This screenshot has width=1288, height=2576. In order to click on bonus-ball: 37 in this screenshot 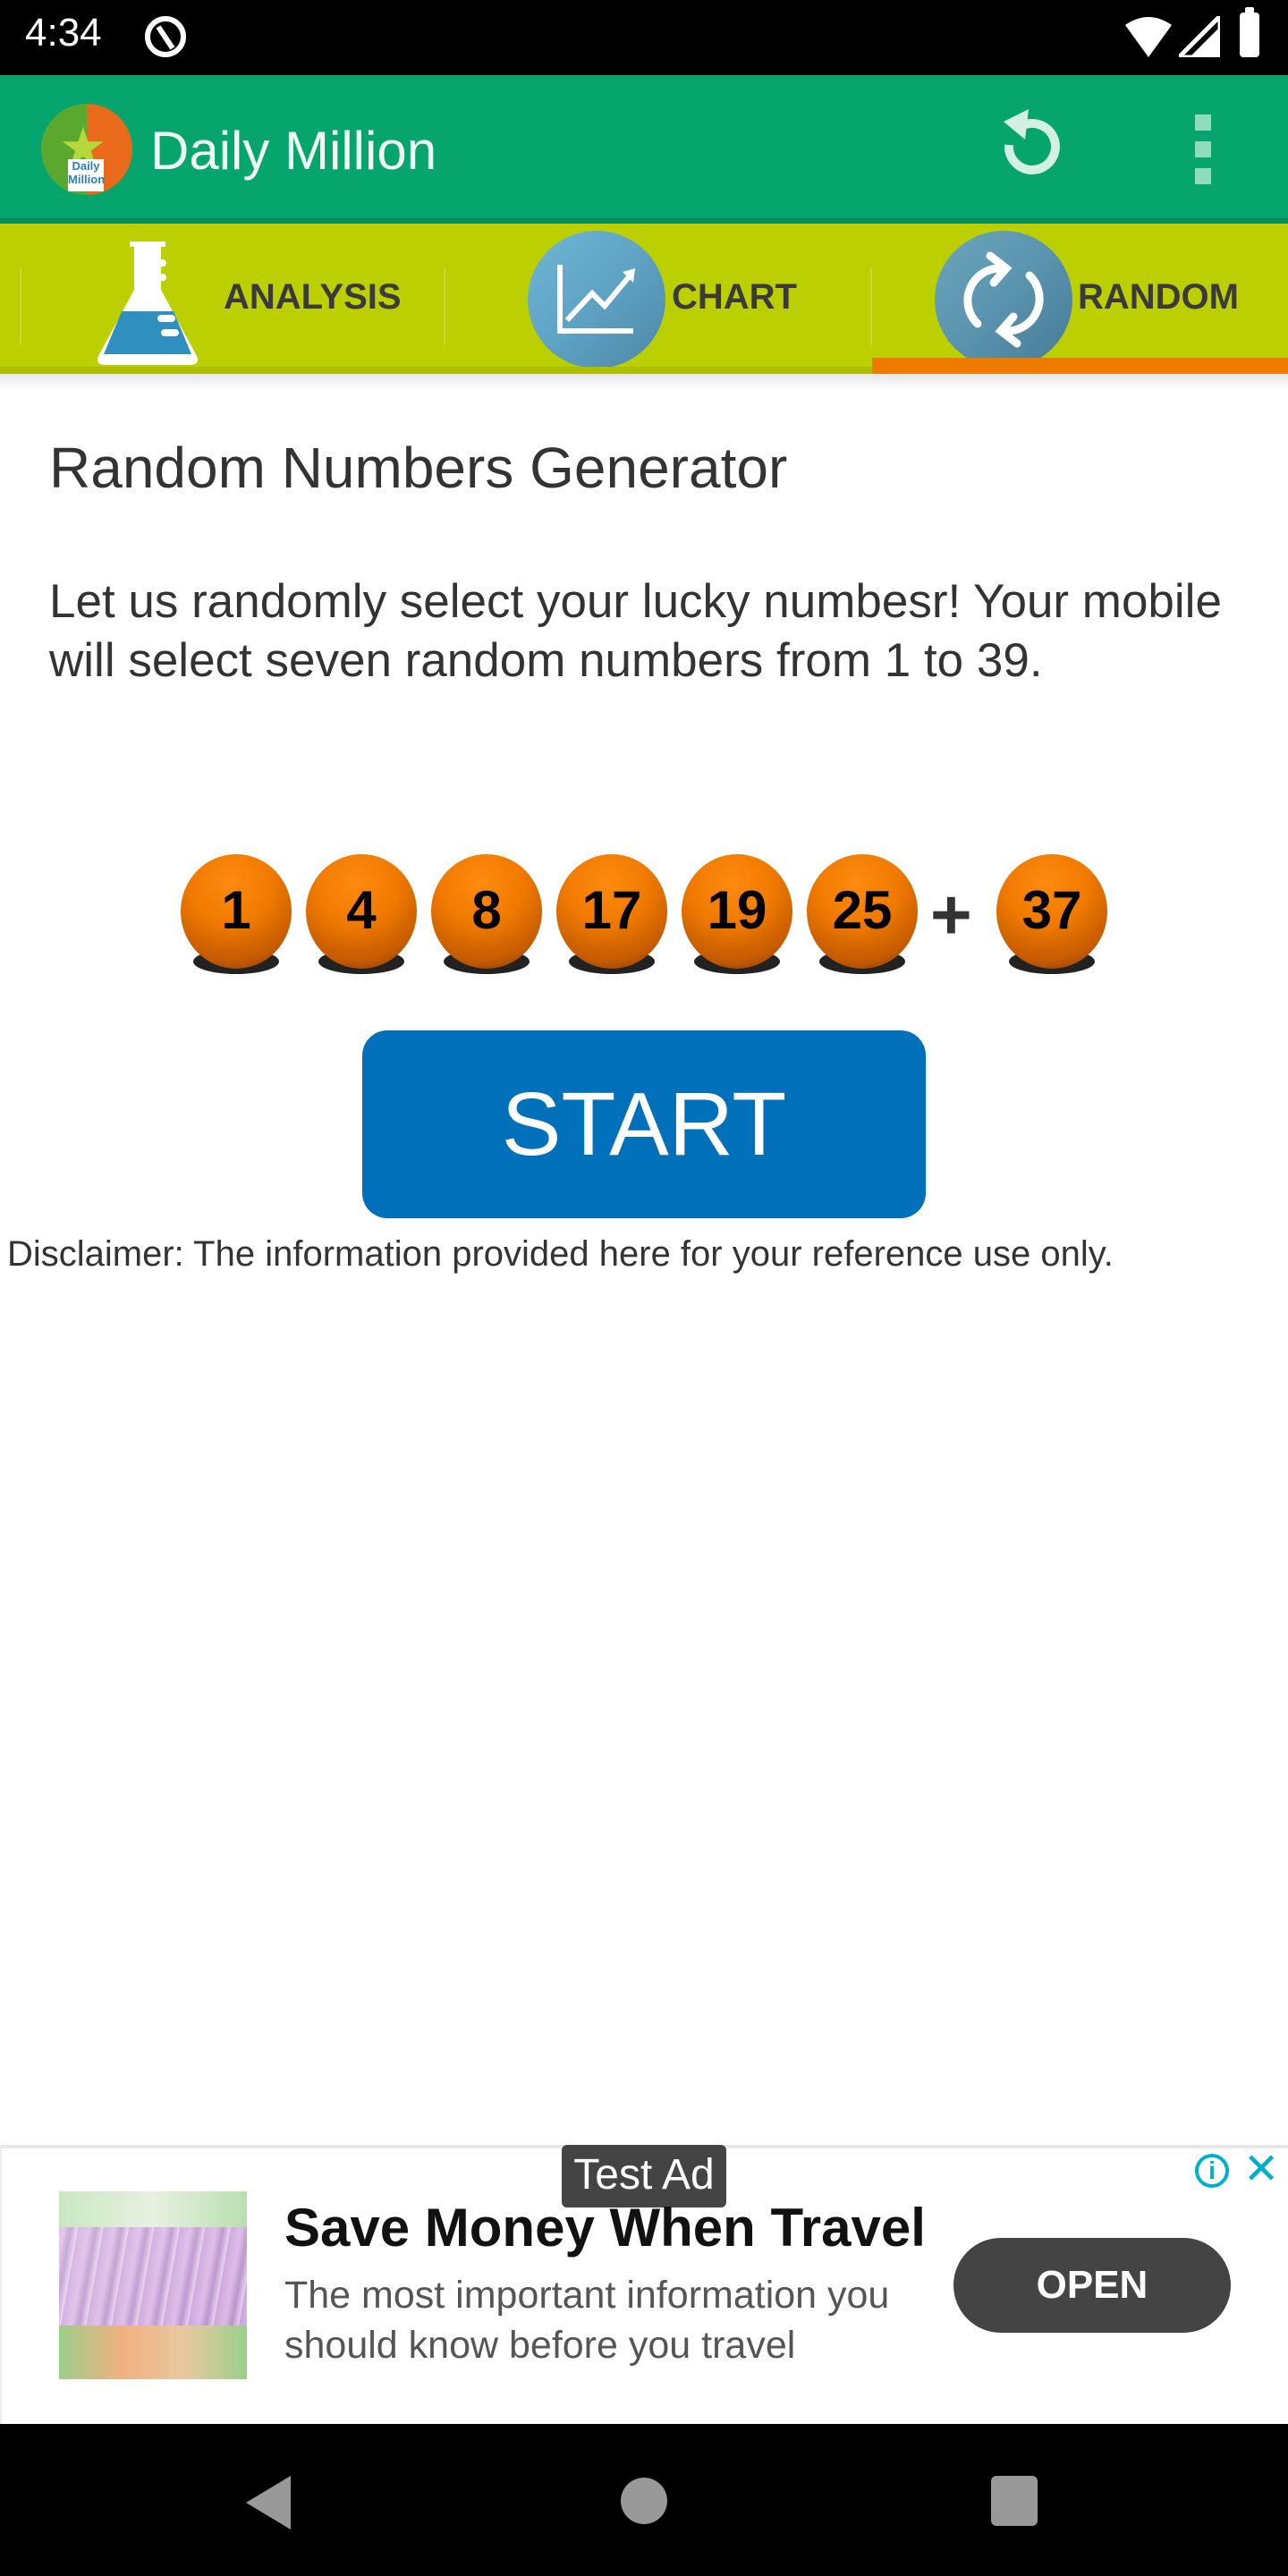, I will do `click(1052, 914)`.